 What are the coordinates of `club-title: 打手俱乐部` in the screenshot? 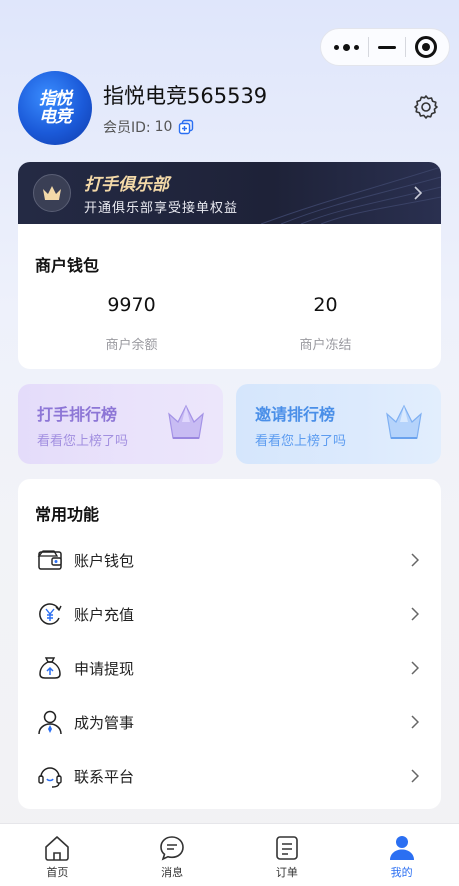 It's located at (126, 185).